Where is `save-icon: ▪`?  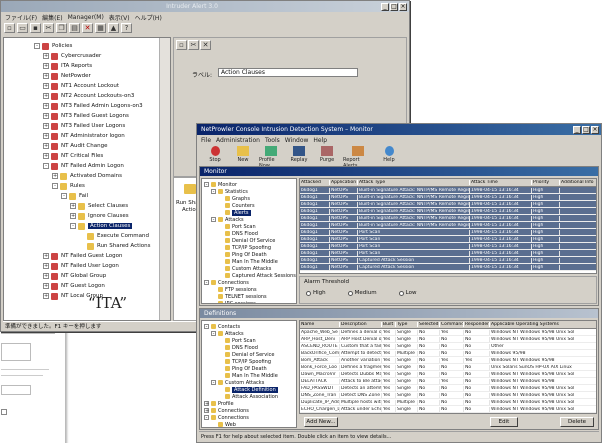
save-icon: ▪ is located at coordinates (35, 28).